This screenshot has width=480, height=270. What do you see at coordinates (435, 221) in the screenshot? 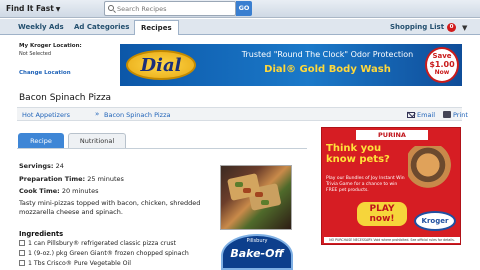
I see `kroger-logo: Kroger` at bounding box center [435, 221].